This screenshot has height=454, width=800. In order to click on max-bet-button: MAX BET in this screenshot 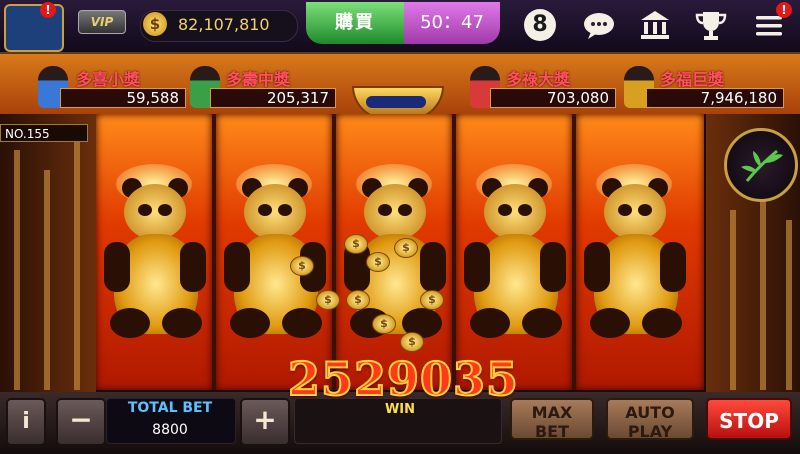, I will do `click(552, 419)`.